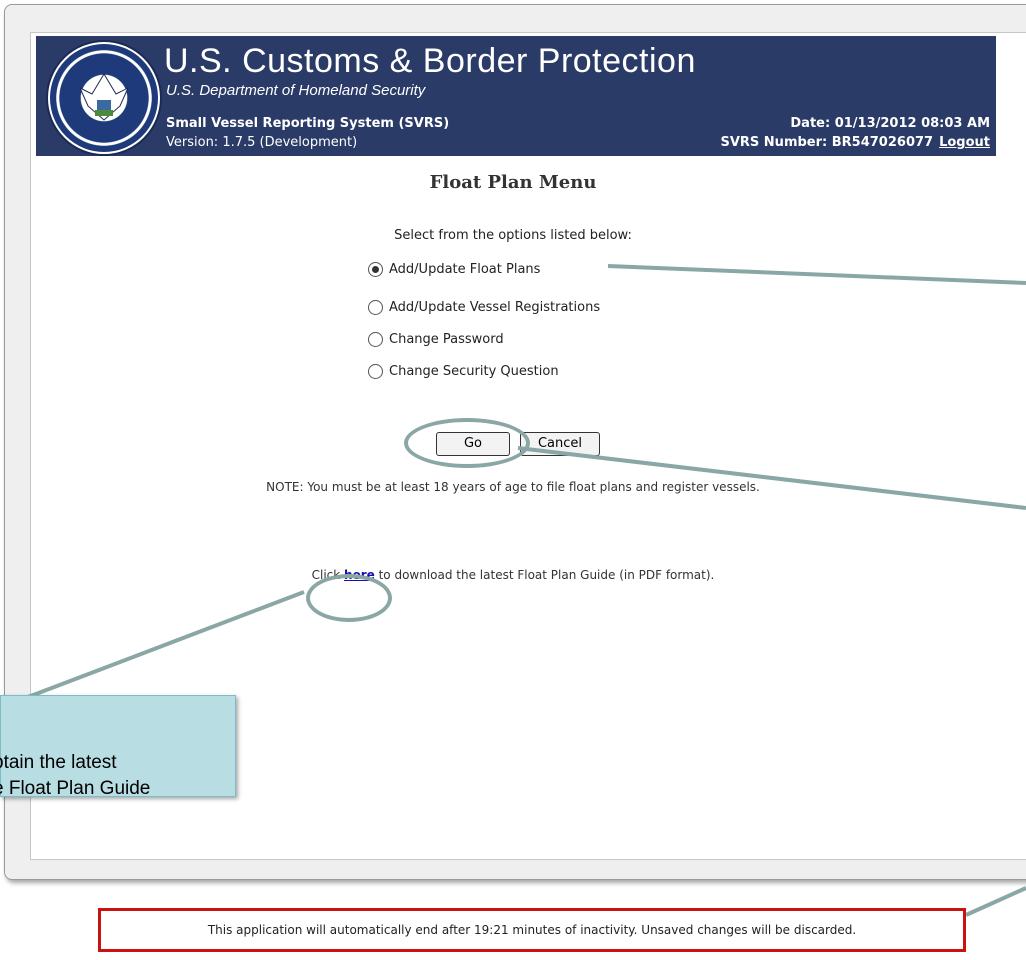 The image size is (1026, 960). Describe the element at coordinates (75, 788) in the screenshot. I see `callout-line-2: e Float Plan Guide` at that location.